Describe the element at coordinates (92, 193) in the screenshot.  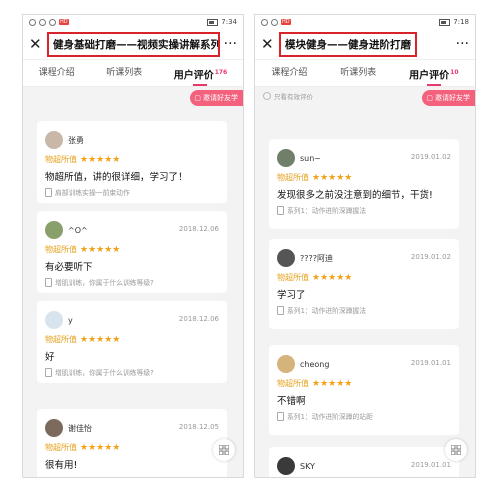
I see `course-name: 肩部训练实操一前束动作` at that location.